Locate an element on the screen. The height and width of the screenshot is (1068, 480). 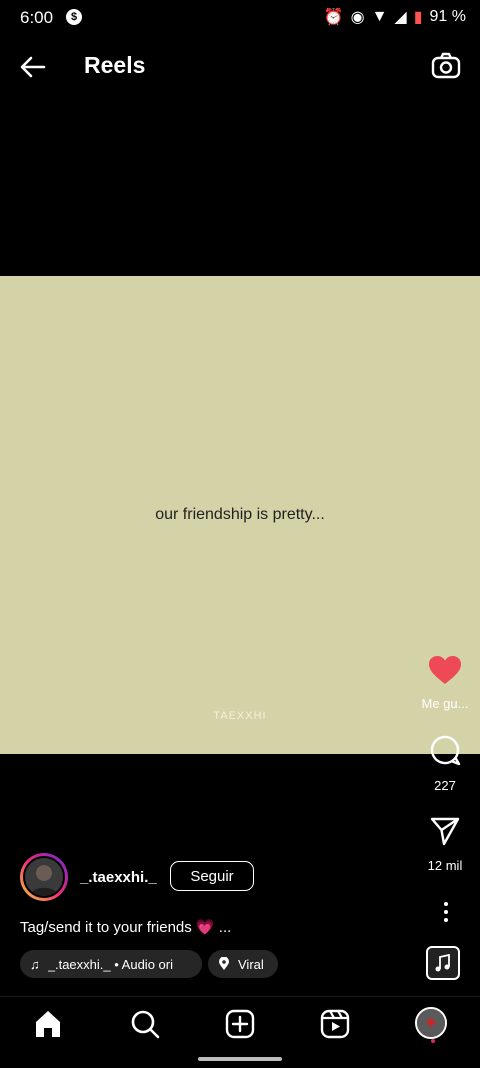
profile-avatar is located at coordinates (431, 1025).